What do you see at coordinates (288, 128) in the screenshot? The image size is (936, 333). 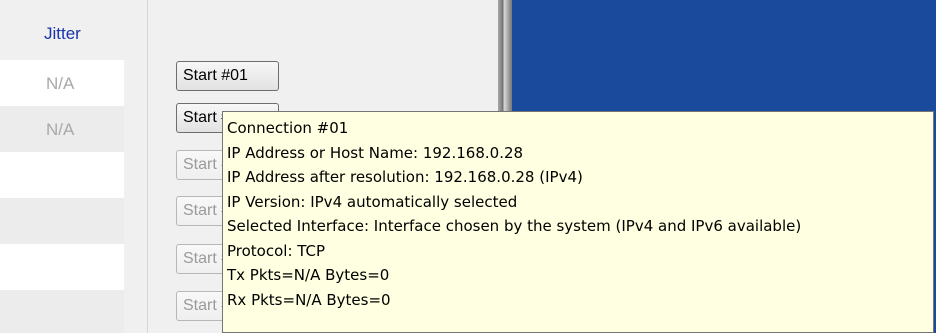 I see `tooltip-title: Connection #01` at bounding box center [288, 128].